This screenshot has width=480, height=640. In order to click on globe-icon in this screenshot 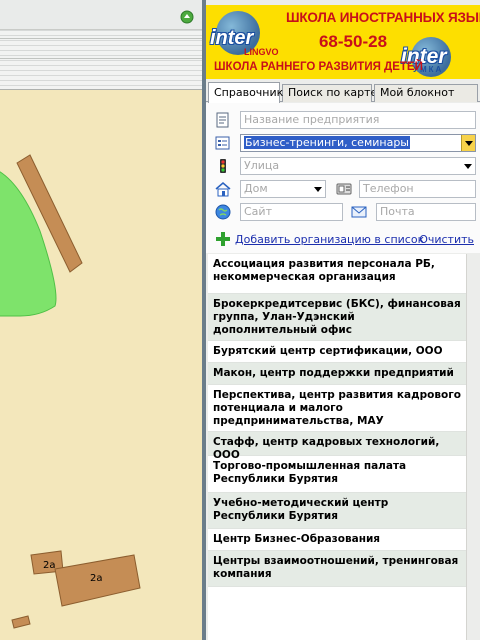, I will do `click(223, 212)`.